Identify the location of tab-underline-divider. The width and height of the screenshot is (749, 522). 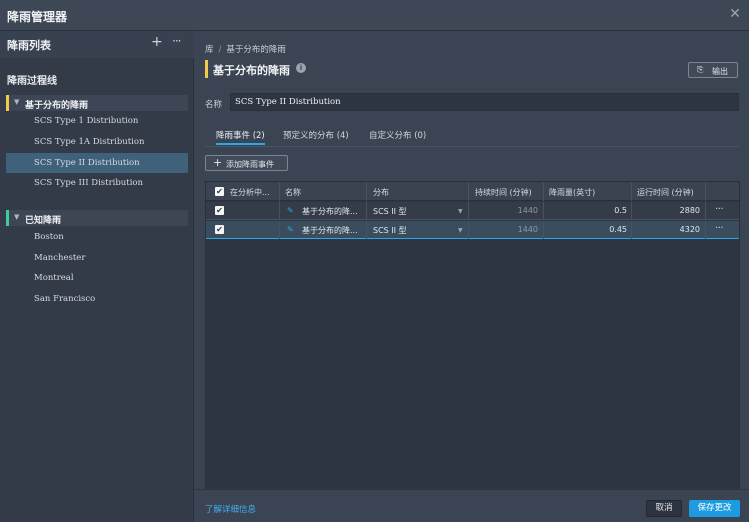
(472, 146).